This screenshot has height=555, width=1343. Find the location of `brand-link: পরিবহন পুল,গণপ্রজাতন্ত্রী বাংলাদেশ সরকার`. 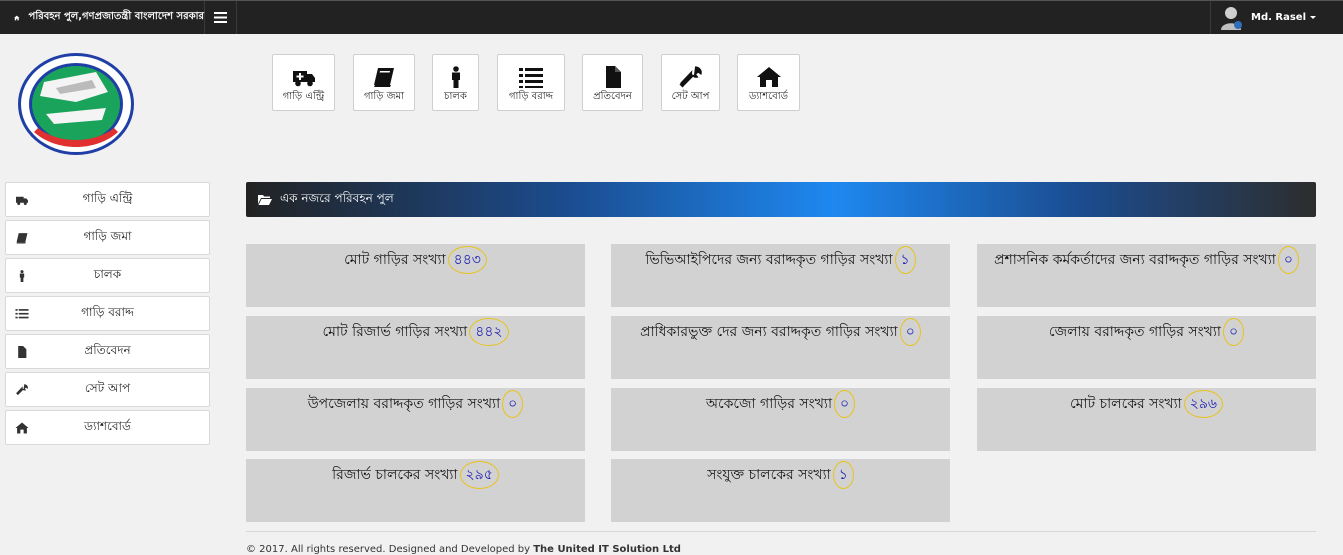

brand-link: পরিবহন পুল,গণপ্রজাতন্ত্রী বাংলাদেশ সরকার is located at coordinates (102, 17).